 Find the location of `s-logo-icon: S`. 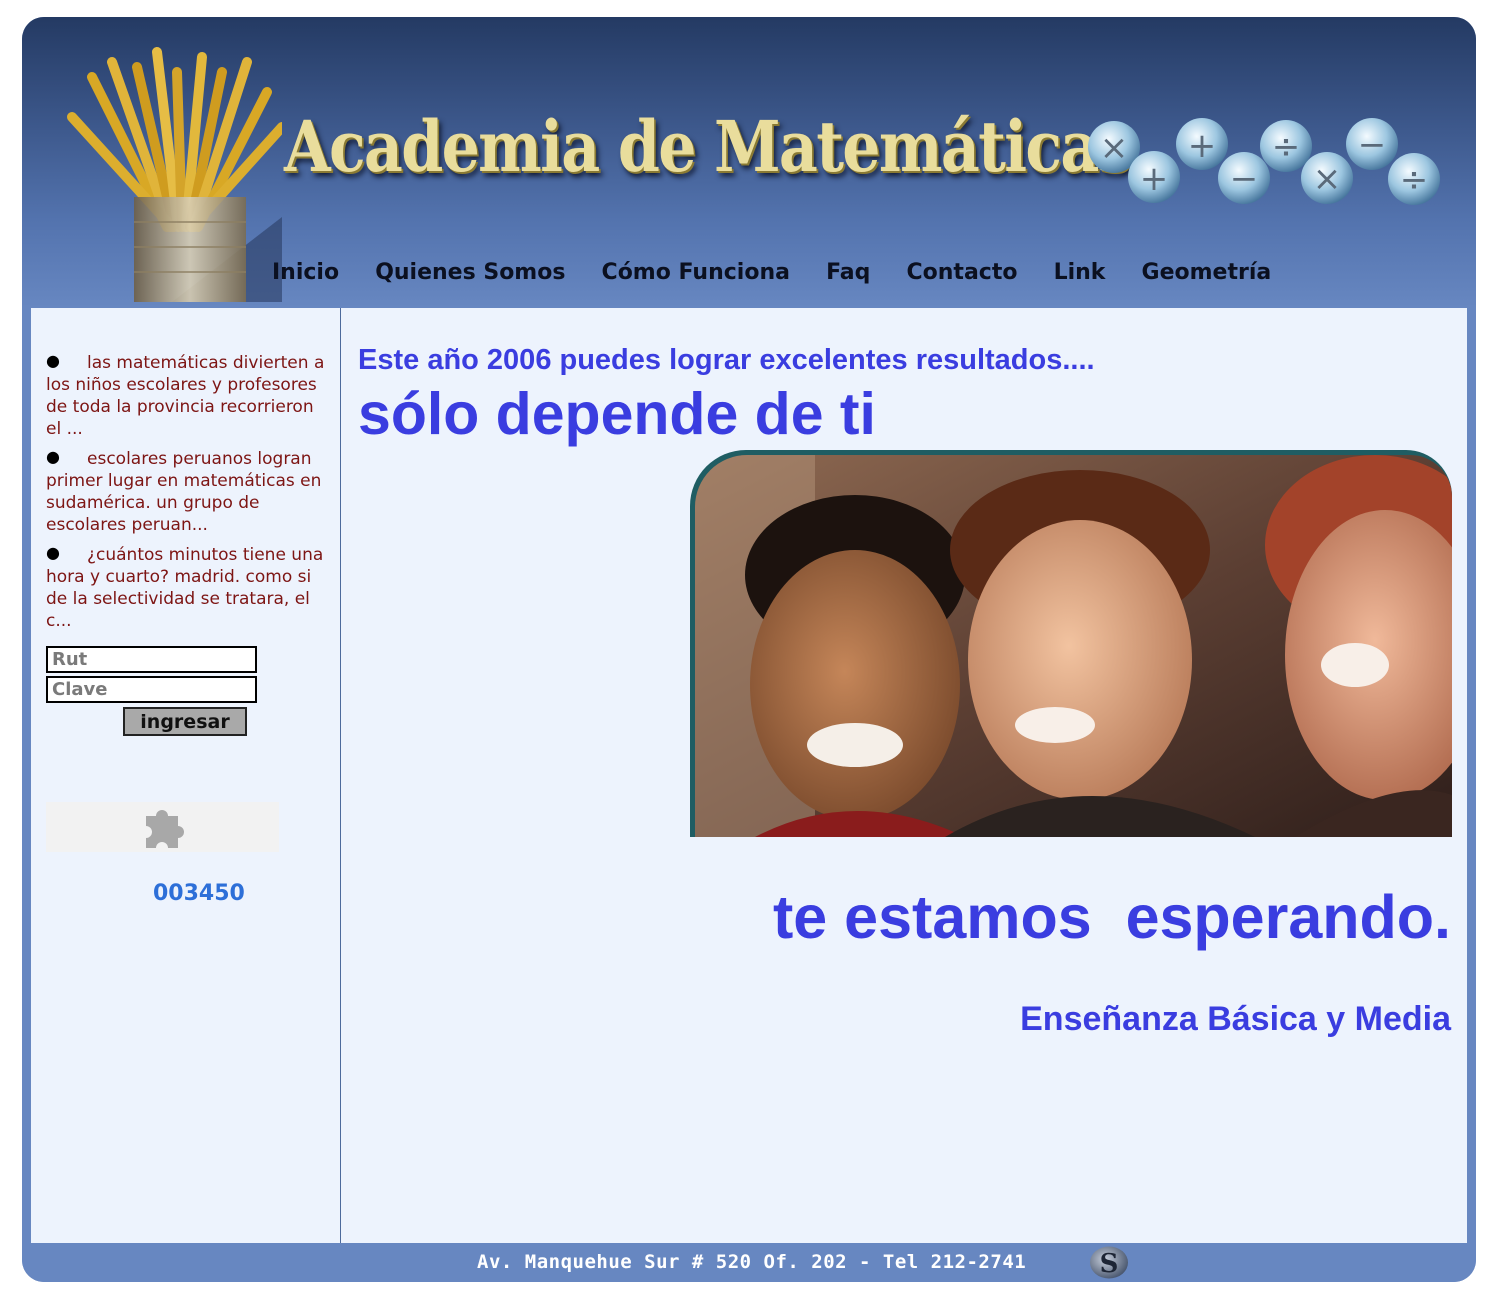

s-logo-icon: S is located at coordinates (1109, 1262).